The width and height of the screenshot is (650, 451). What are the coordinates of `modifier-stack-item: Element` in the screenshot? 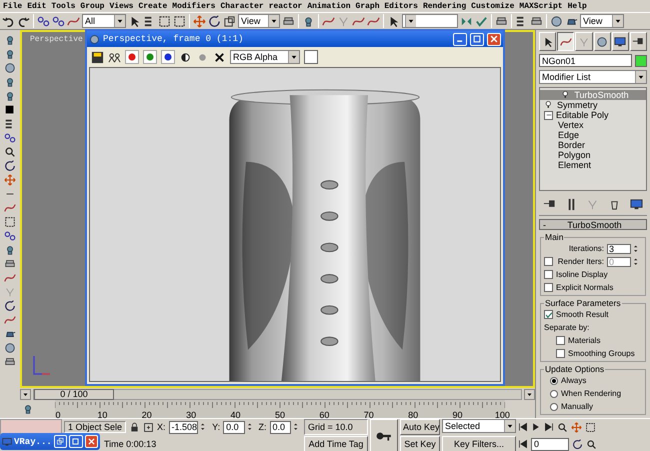 It's located at (593, 165).